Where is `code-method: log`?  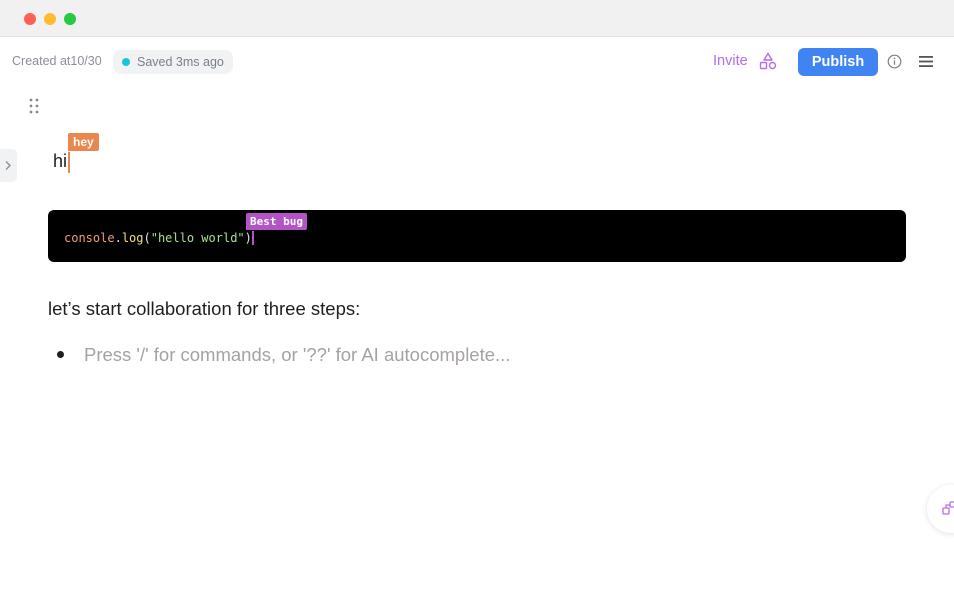
code-method: log is located at coordinates (132, 238).